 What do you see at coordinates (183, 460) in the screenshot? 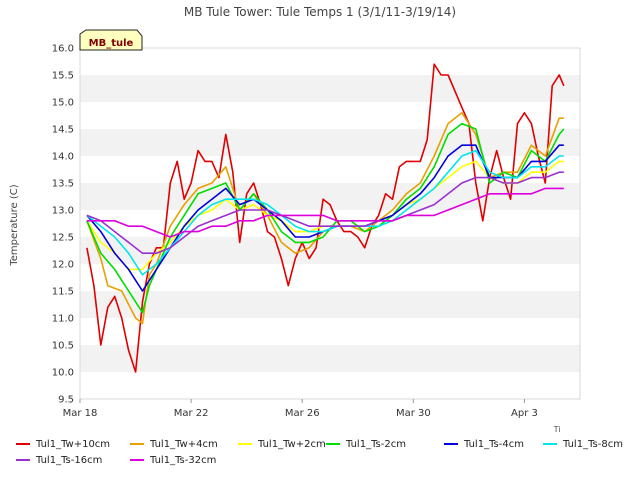
I see `legend-label: Tul1_Ts-32cm` at bounding box center [183, 460].